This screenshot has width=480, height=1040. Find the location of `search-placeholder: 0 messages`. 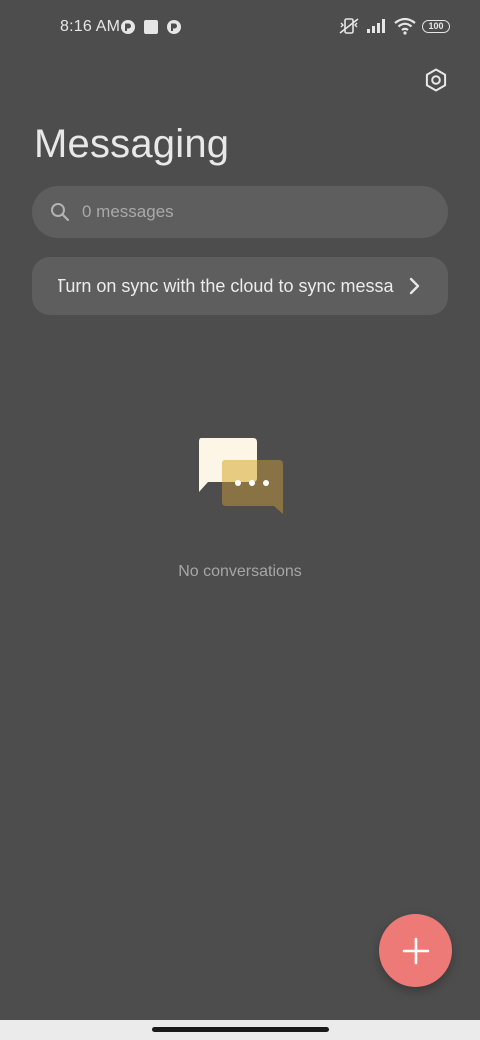

search-placeholder: 0 messages is located at coordinates (128, 211).